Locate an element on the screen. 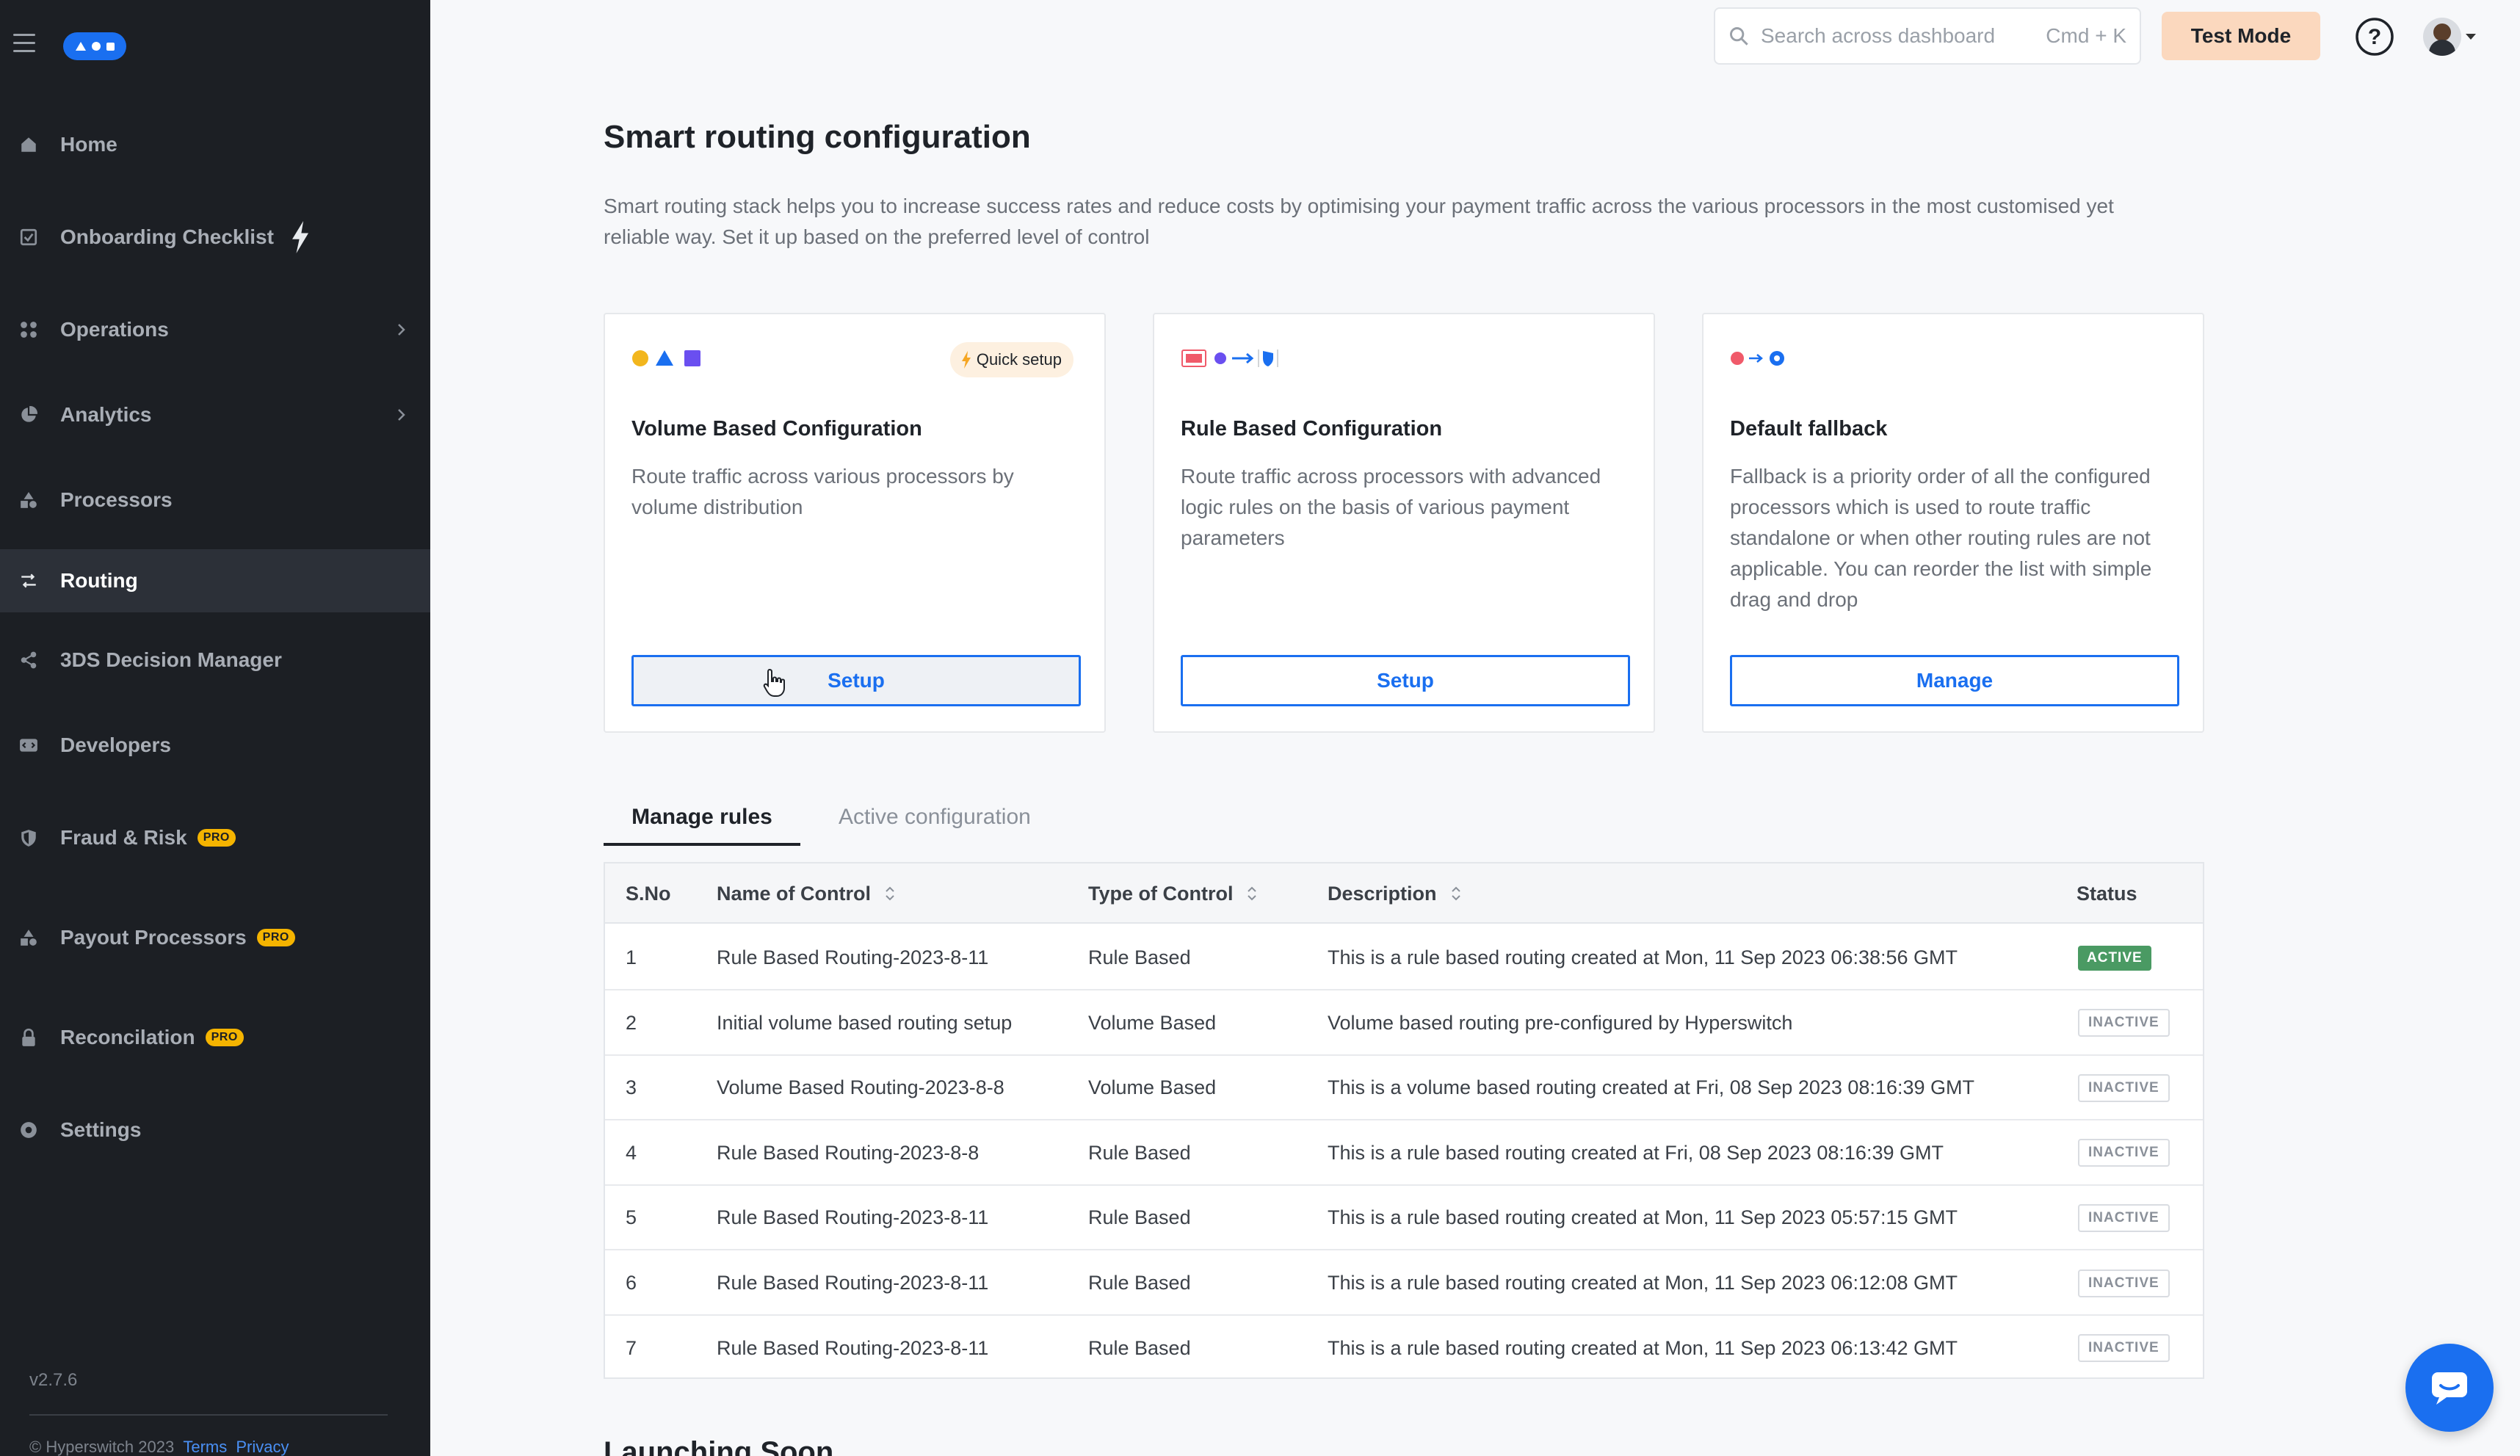 This screenshot has width=2520, height=1456. sidebar-item-payout-processors: Payout Processors PRO is located at coordinates (215, 937).